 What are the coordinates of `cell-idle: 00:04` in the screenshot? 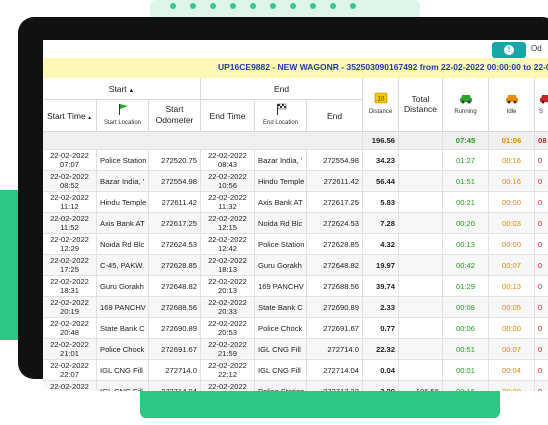 It's located at (512, 370).